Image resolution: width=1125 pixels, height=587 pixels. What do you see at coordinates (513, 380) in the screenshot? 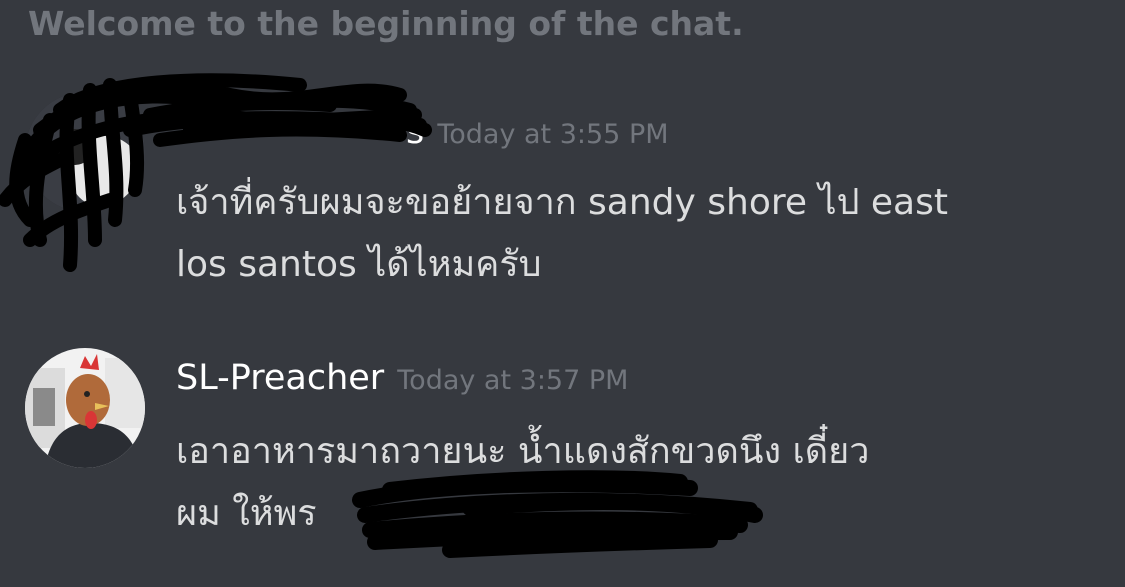
I see `message-2-timestamp: Today at 3:57 PM` at bounding box center [513, 380].